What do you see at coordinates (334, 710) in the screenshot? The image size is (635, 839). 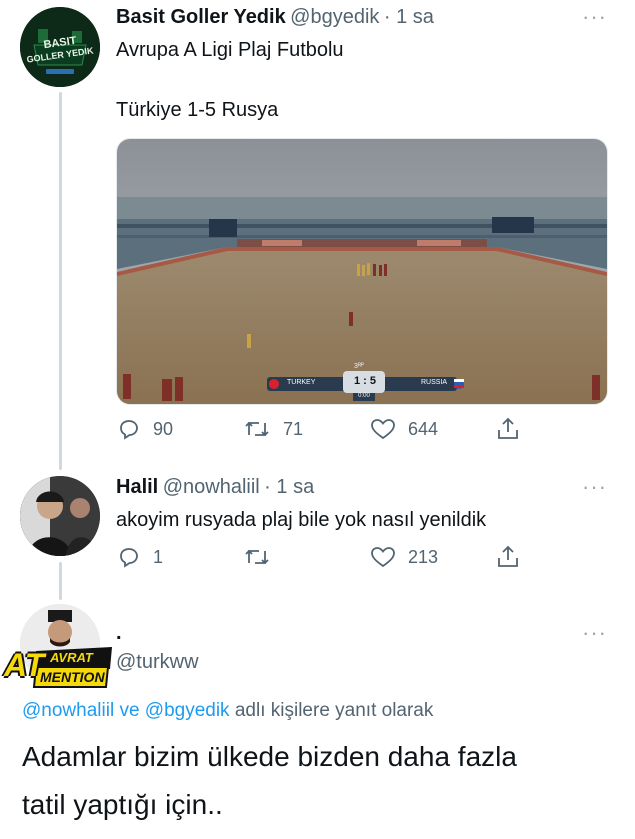 I see `reply-to-suffix: adlı kişilere yanıt olarak` at bounding box center [334, 710].